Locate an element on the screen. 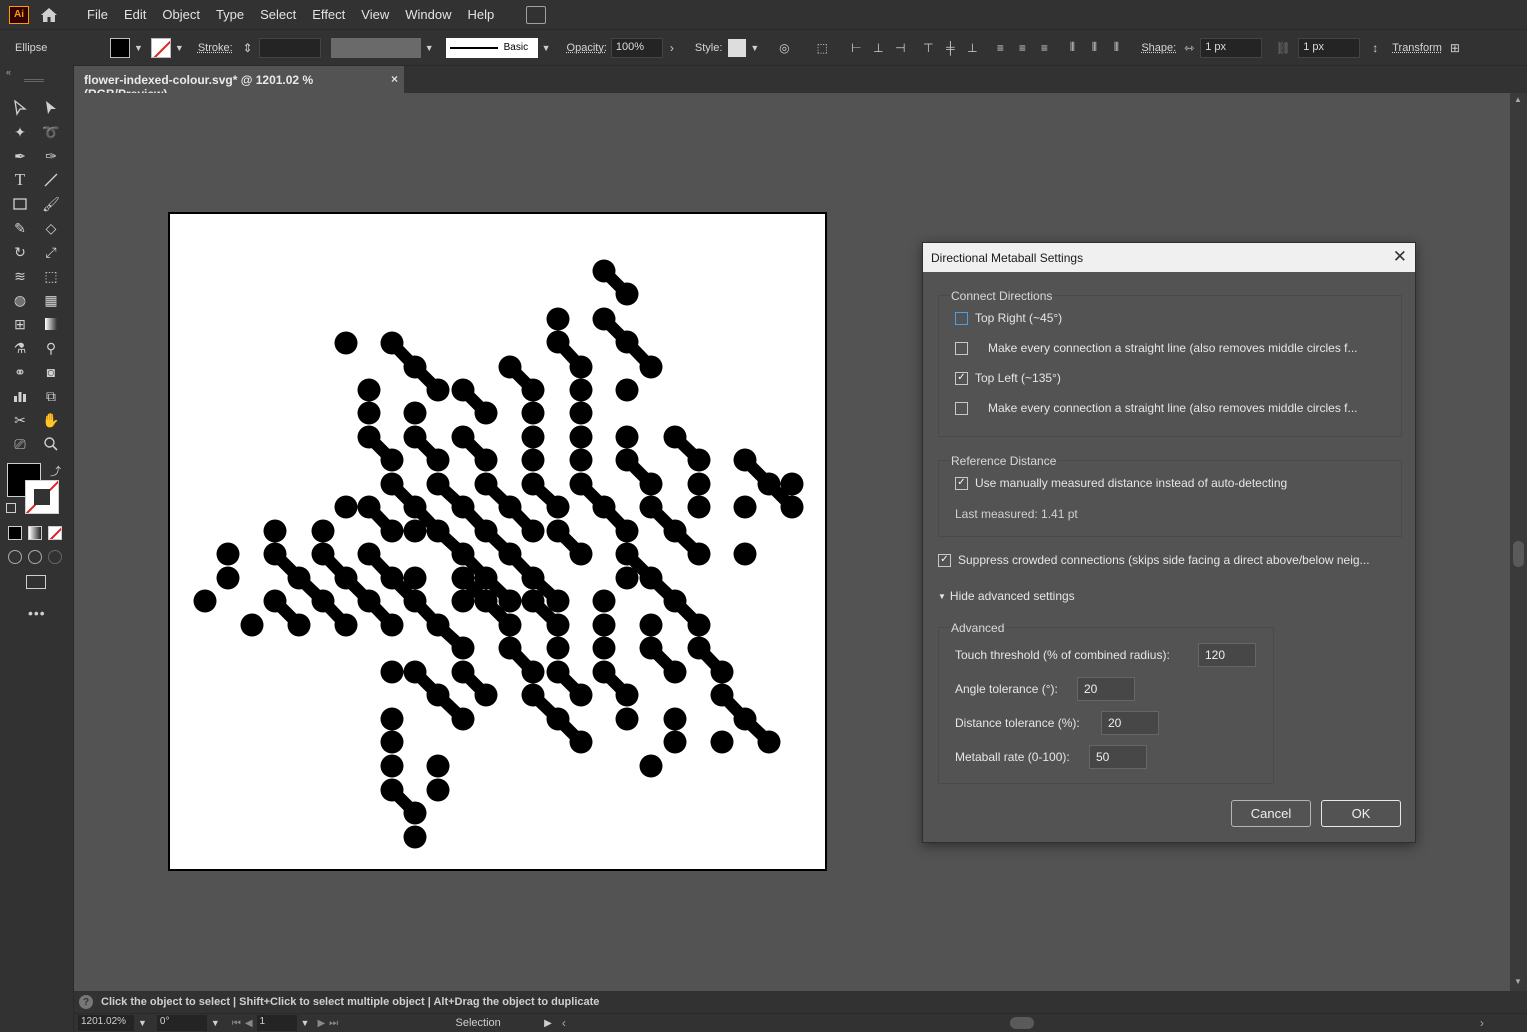 The height and width of the screenshot is (1032, 1527). horizontal-scrollbar-thumb is located at coordinates (1021, 1023).